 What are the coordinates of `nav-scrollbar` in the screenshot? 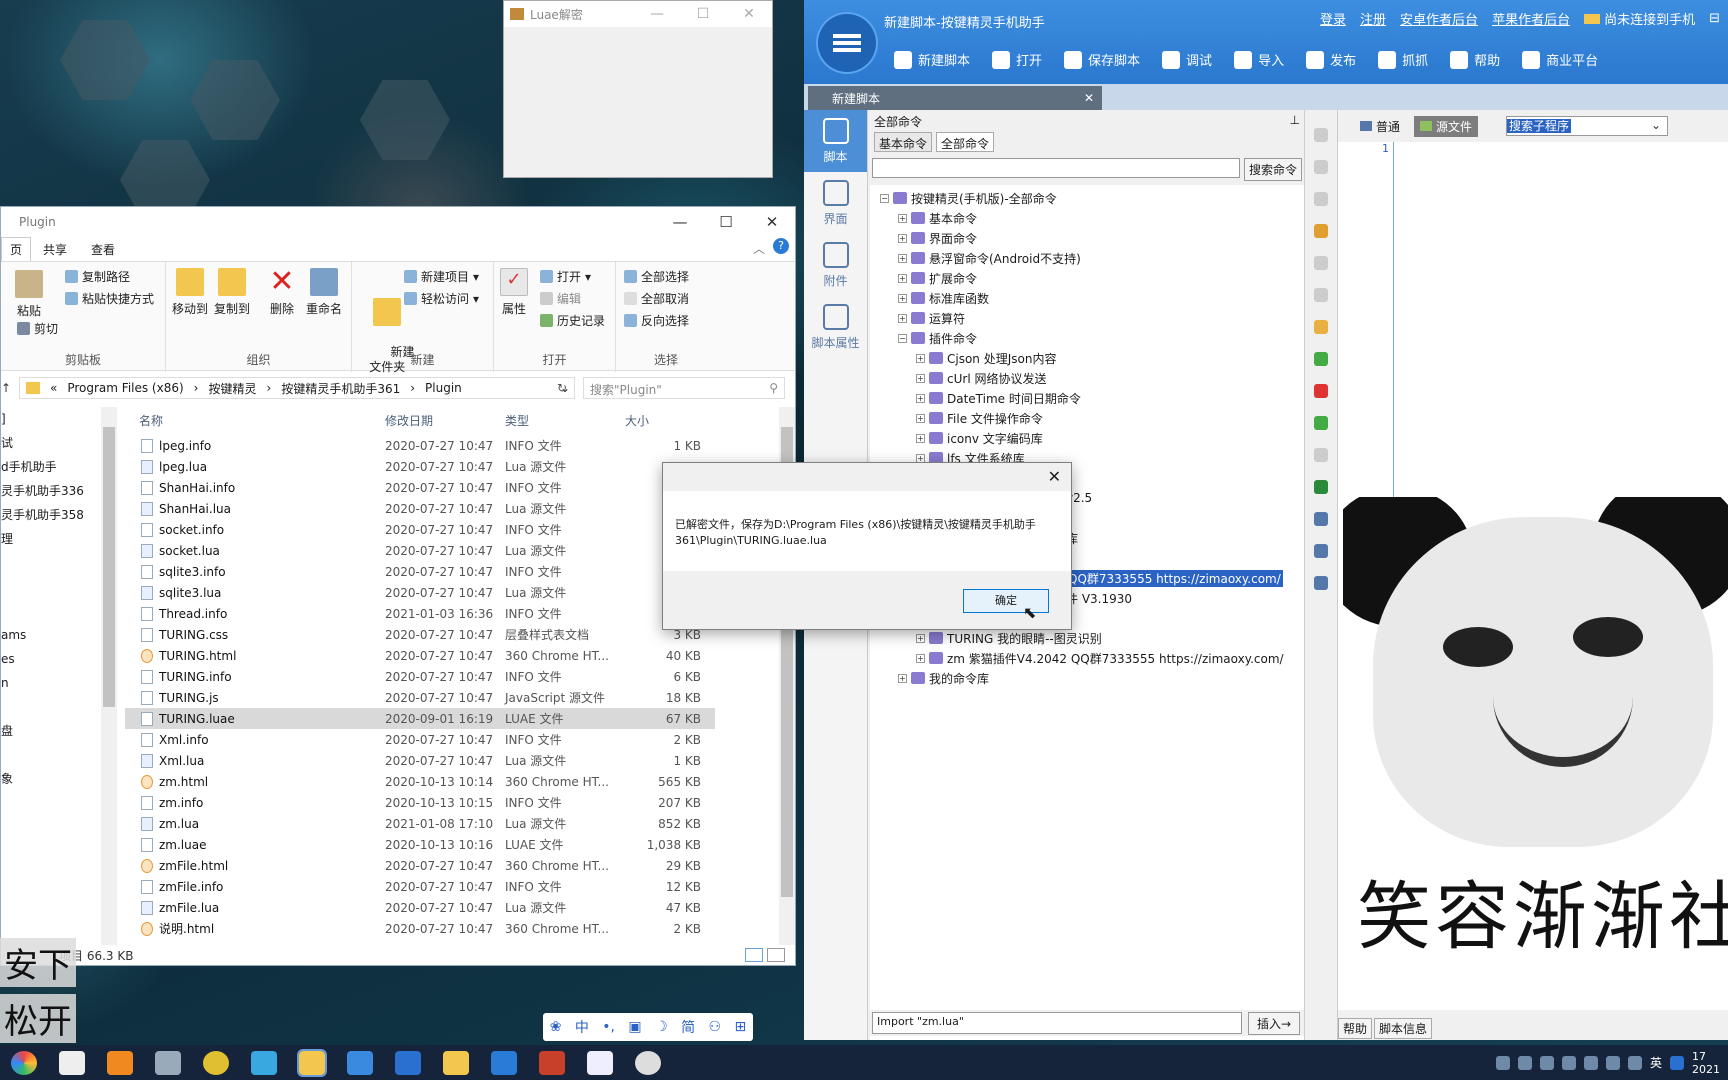 It's located at (109, 676).